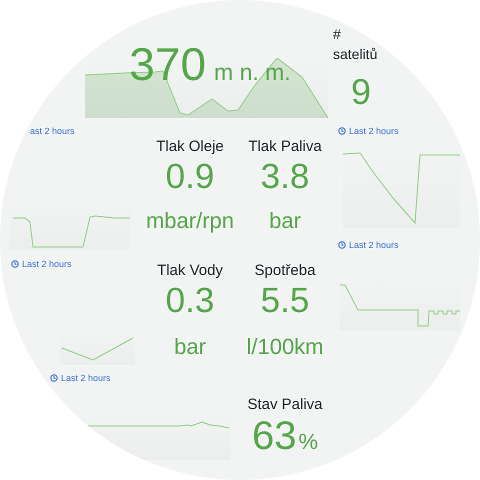 The image size is (480, 480). What do you see at coordinates (190, 147) in the screenshot?
I see `stat-label: Tlak Oleje` at bounding box center [190, 147].